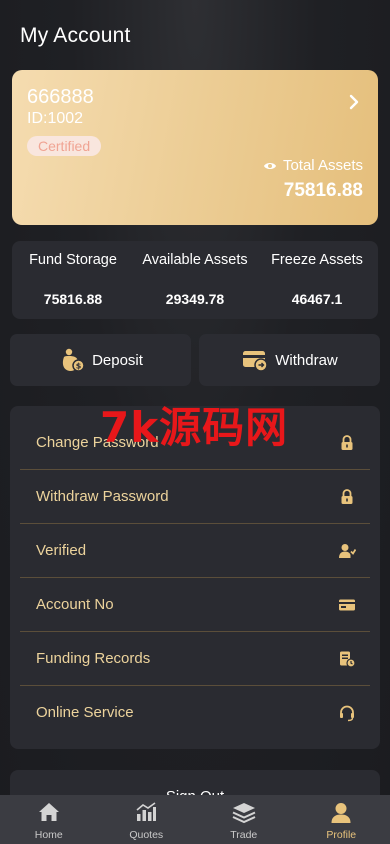  Describe the element at coordinates (347, 605) in the screenshot. I see `card-icon` at that location.